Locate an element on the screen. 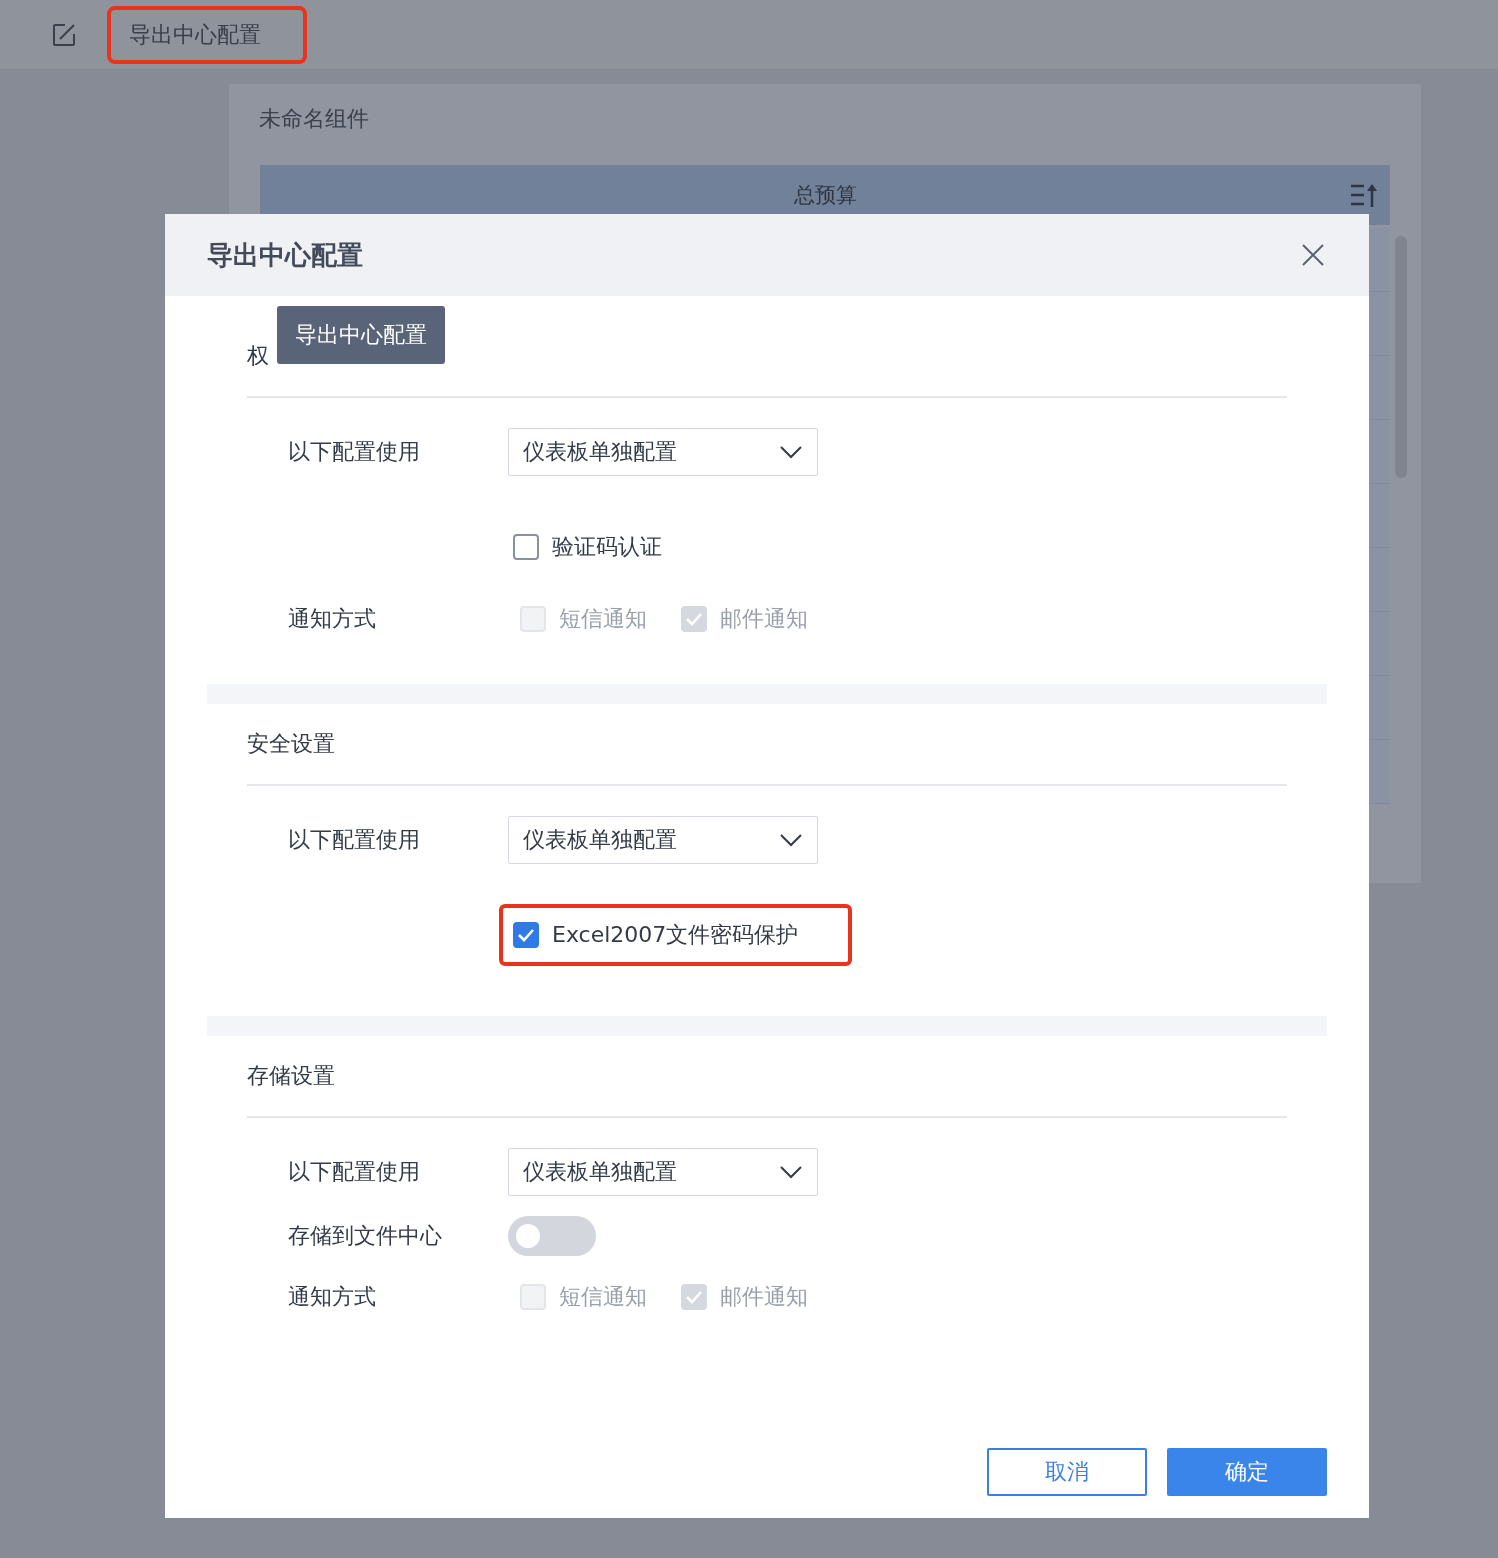 The image size is (1498, 1558). tooltip: 导出中心配置 is located at coordinates (361, 335).